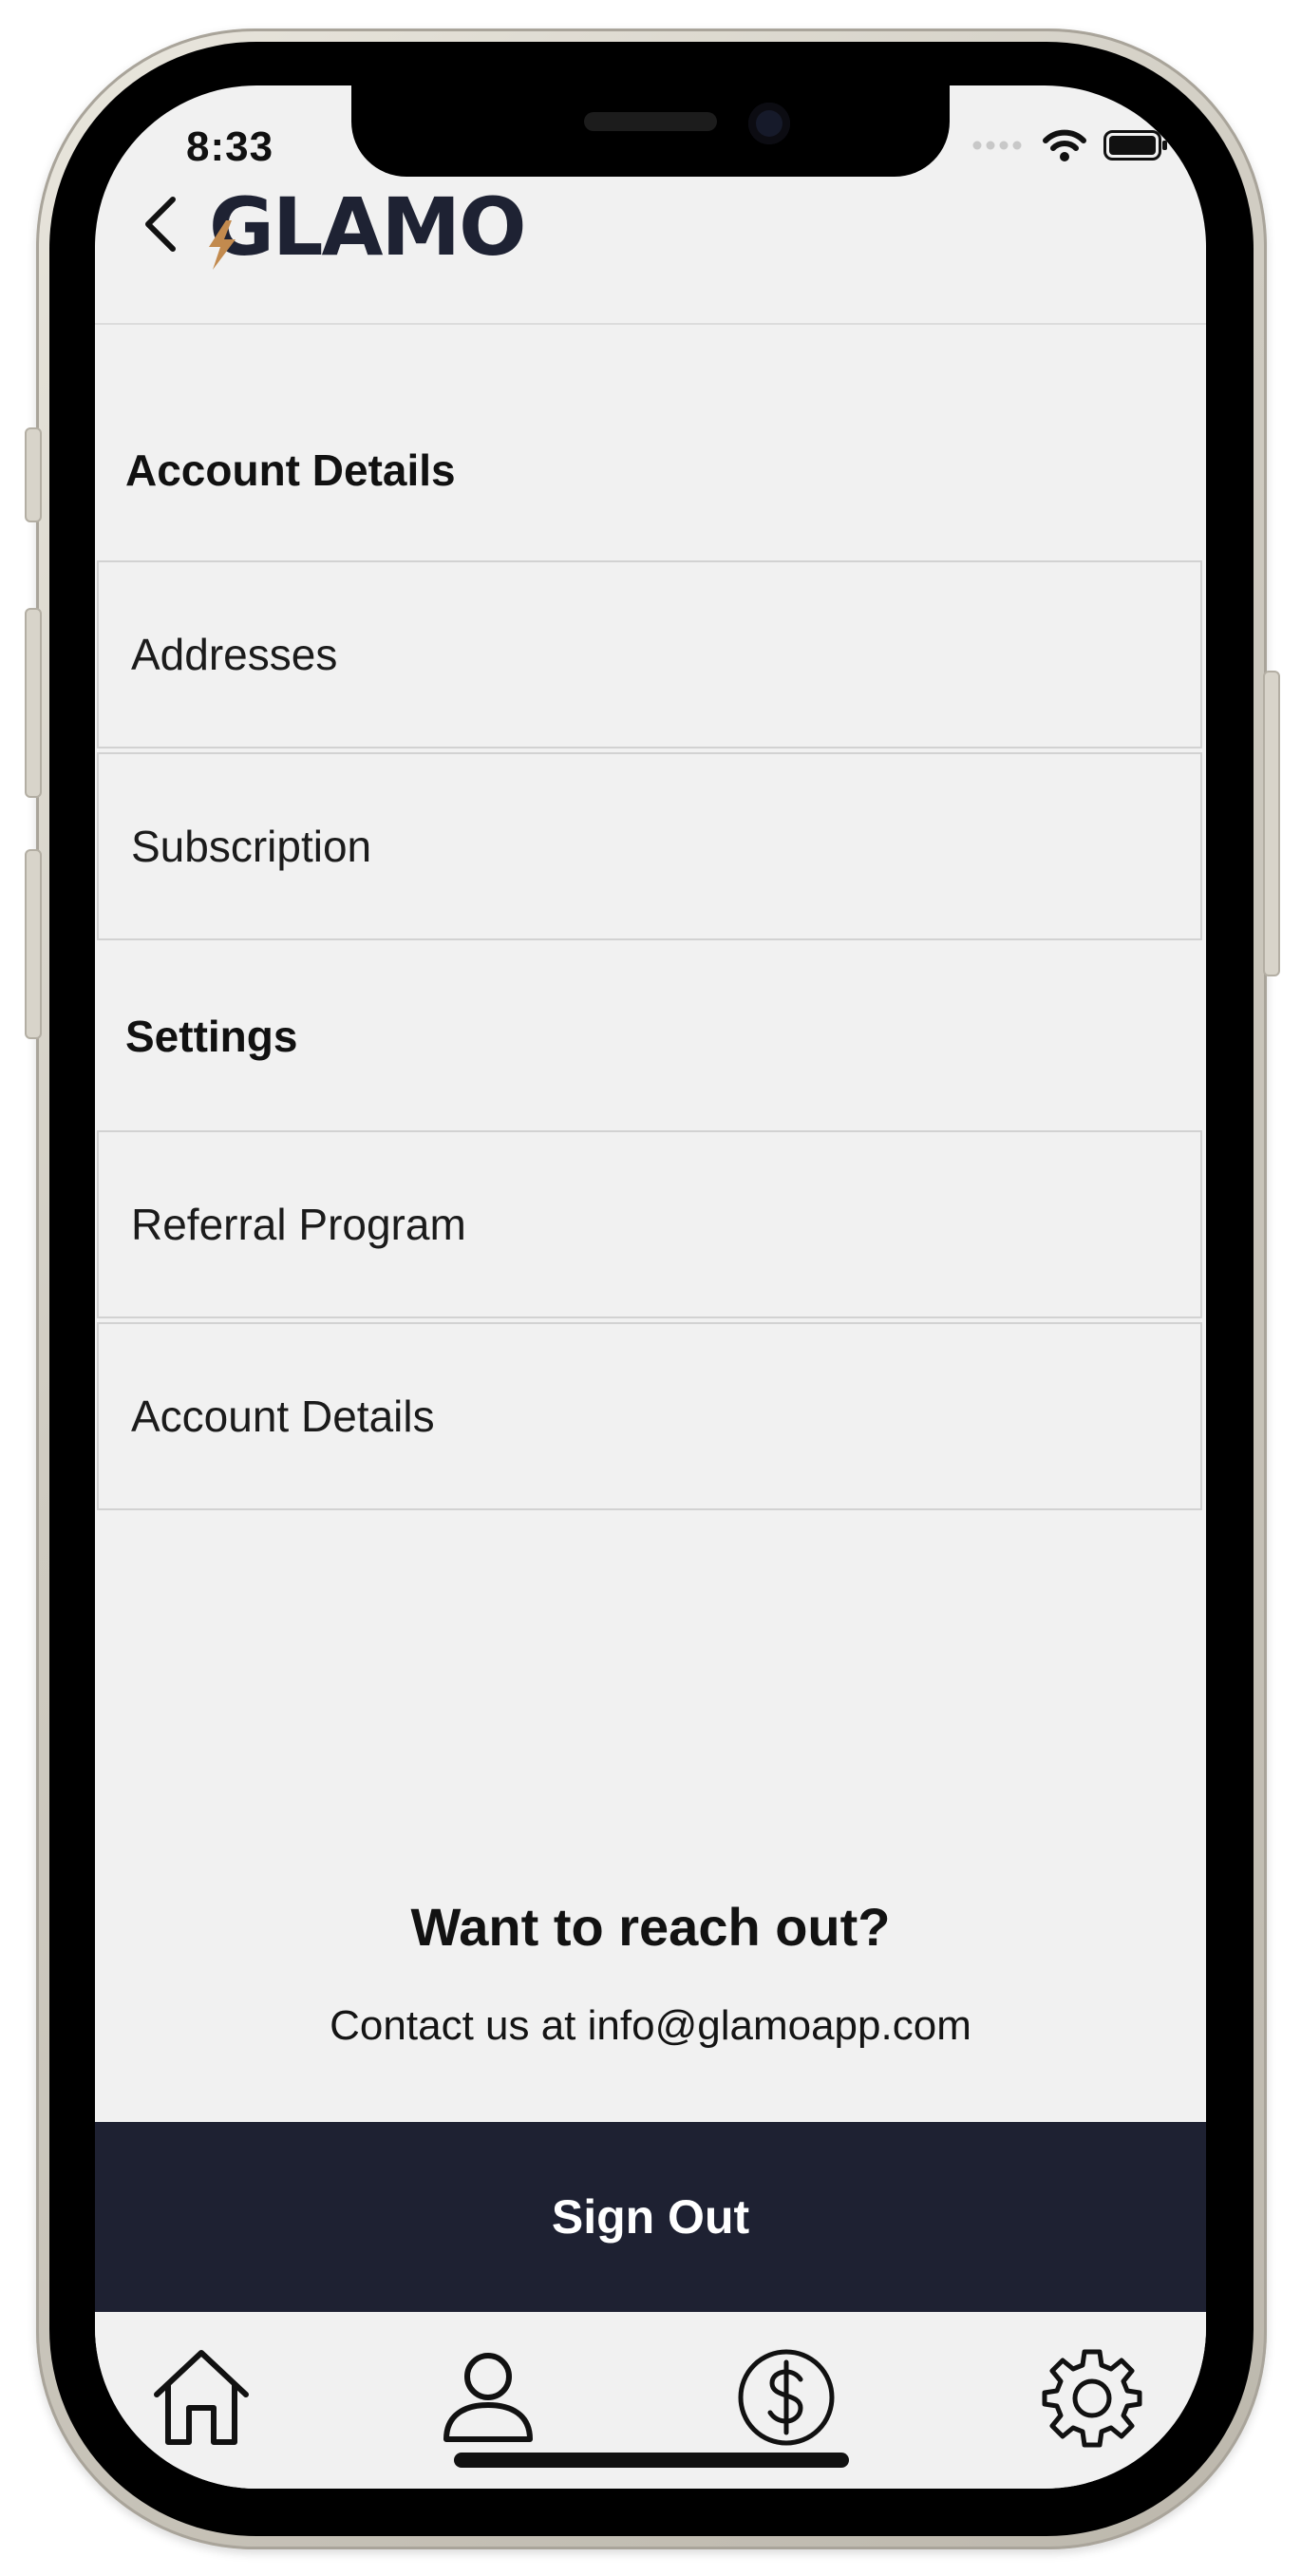 The height and width of the screenshot is (2576, 1301). What do you see at coordinates (649, 1416) in the screenshot?
I see `menu-item-account-details: Account Details` at bounding box center [649, 1416].